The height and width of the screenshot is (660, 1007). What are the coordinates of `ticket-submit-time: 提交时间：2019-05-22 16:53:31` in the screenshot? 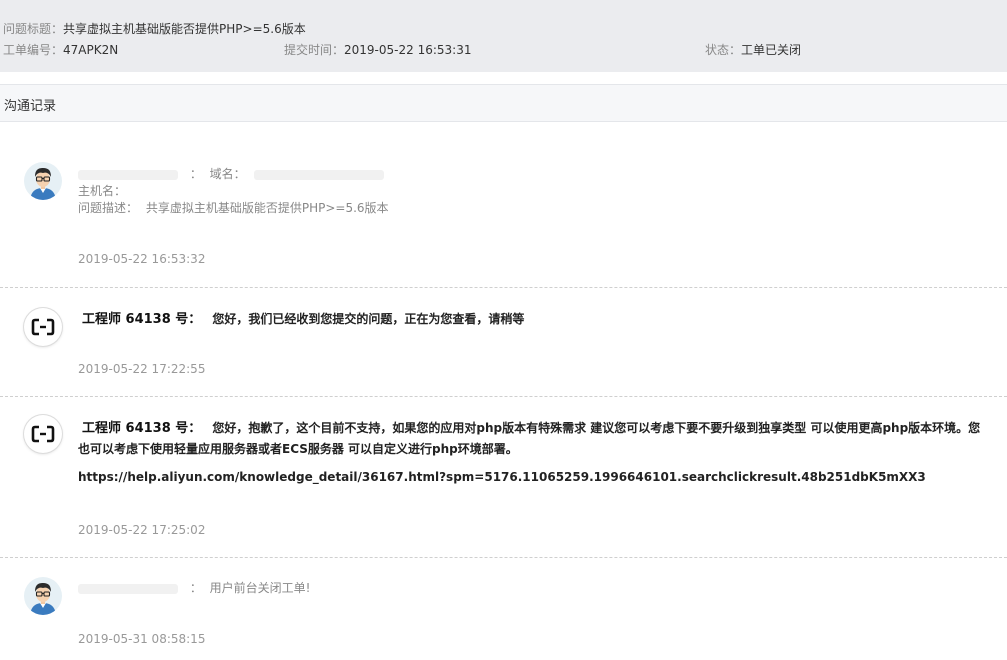 It's located at (377, 50).